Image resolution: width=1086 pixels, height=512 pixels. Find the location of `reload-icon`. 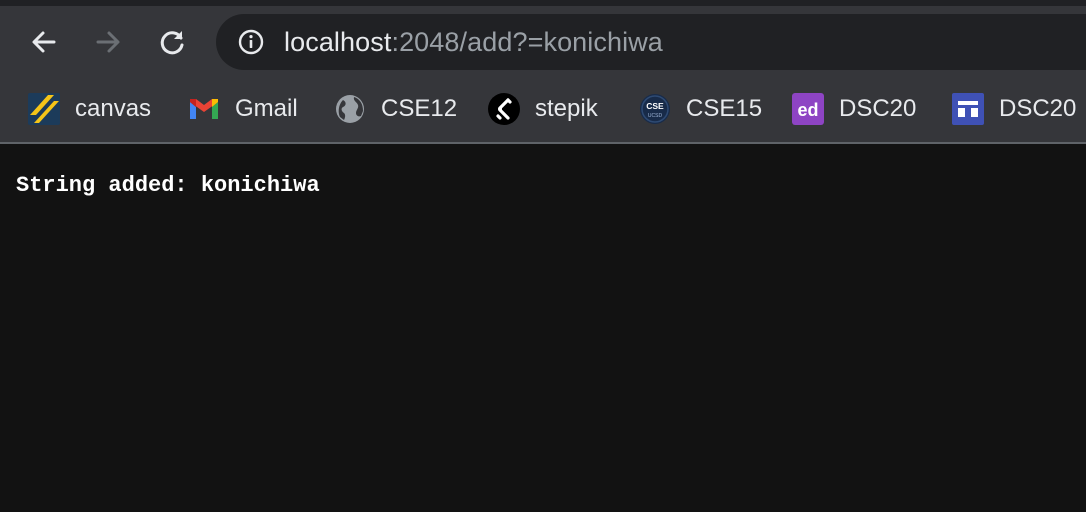

reload-icon is located at coordinates (172, 43).